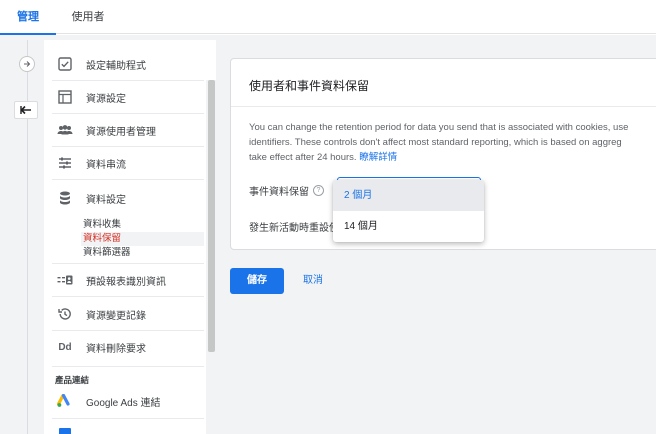  Describe the element at coordinates (65, 64) in the screenshot. I see `checkbox-icon` at that location.